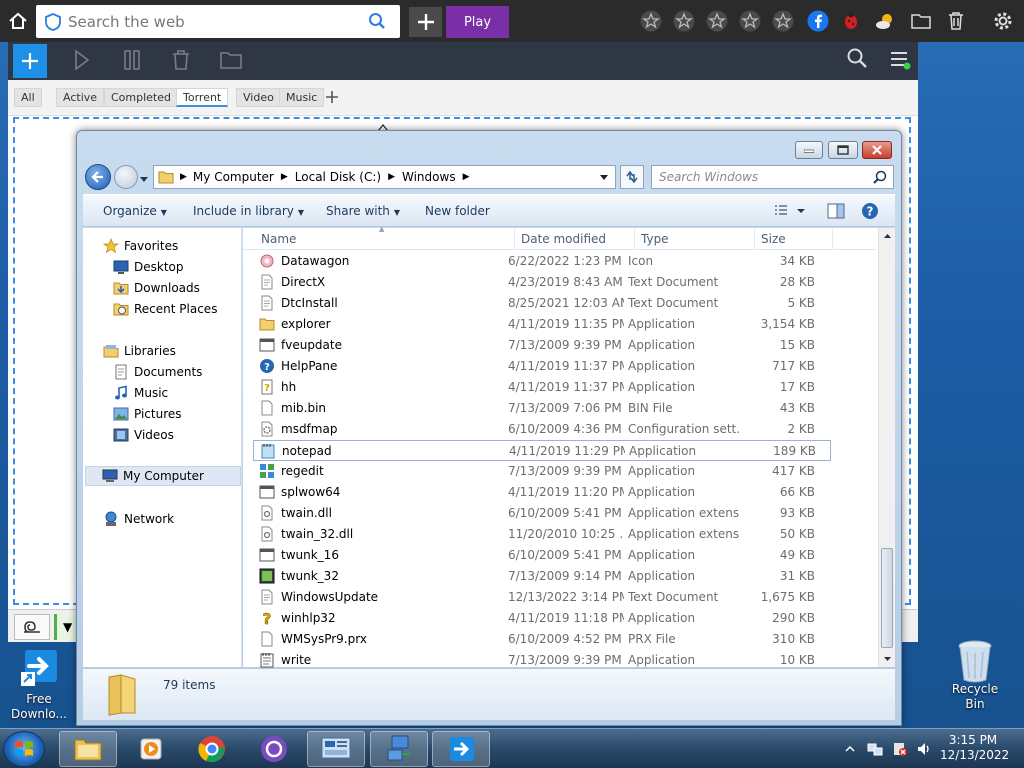 Image resolution: width=1024 pixels, height=768 pixels. Describe the element at coordinates (956, 21) in the screenshot. I see `trash-icon` at that location.